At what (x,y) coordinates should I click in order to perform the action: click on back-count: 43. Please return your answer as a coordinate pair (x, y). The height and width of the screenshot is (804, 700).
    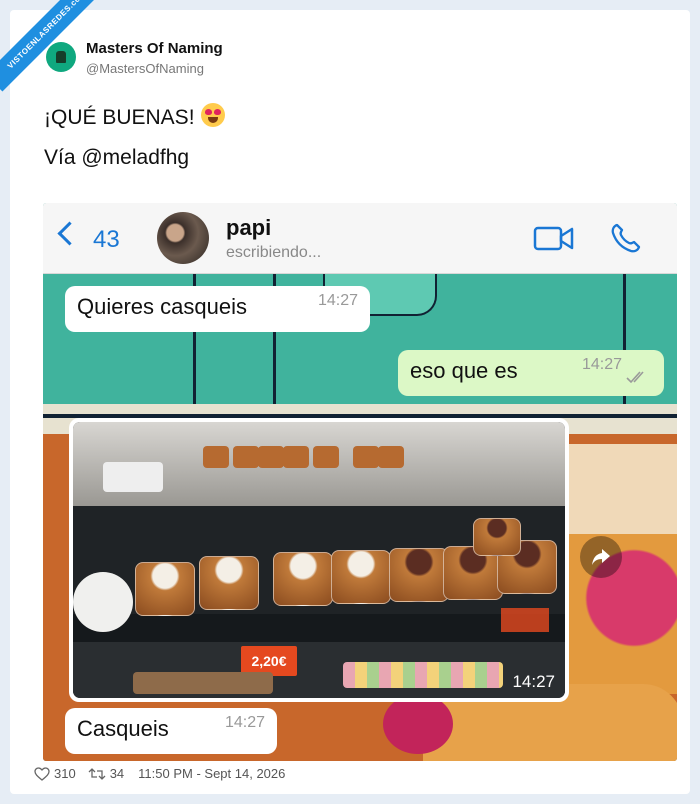
    Looking at the image, I should click on (106, 240).